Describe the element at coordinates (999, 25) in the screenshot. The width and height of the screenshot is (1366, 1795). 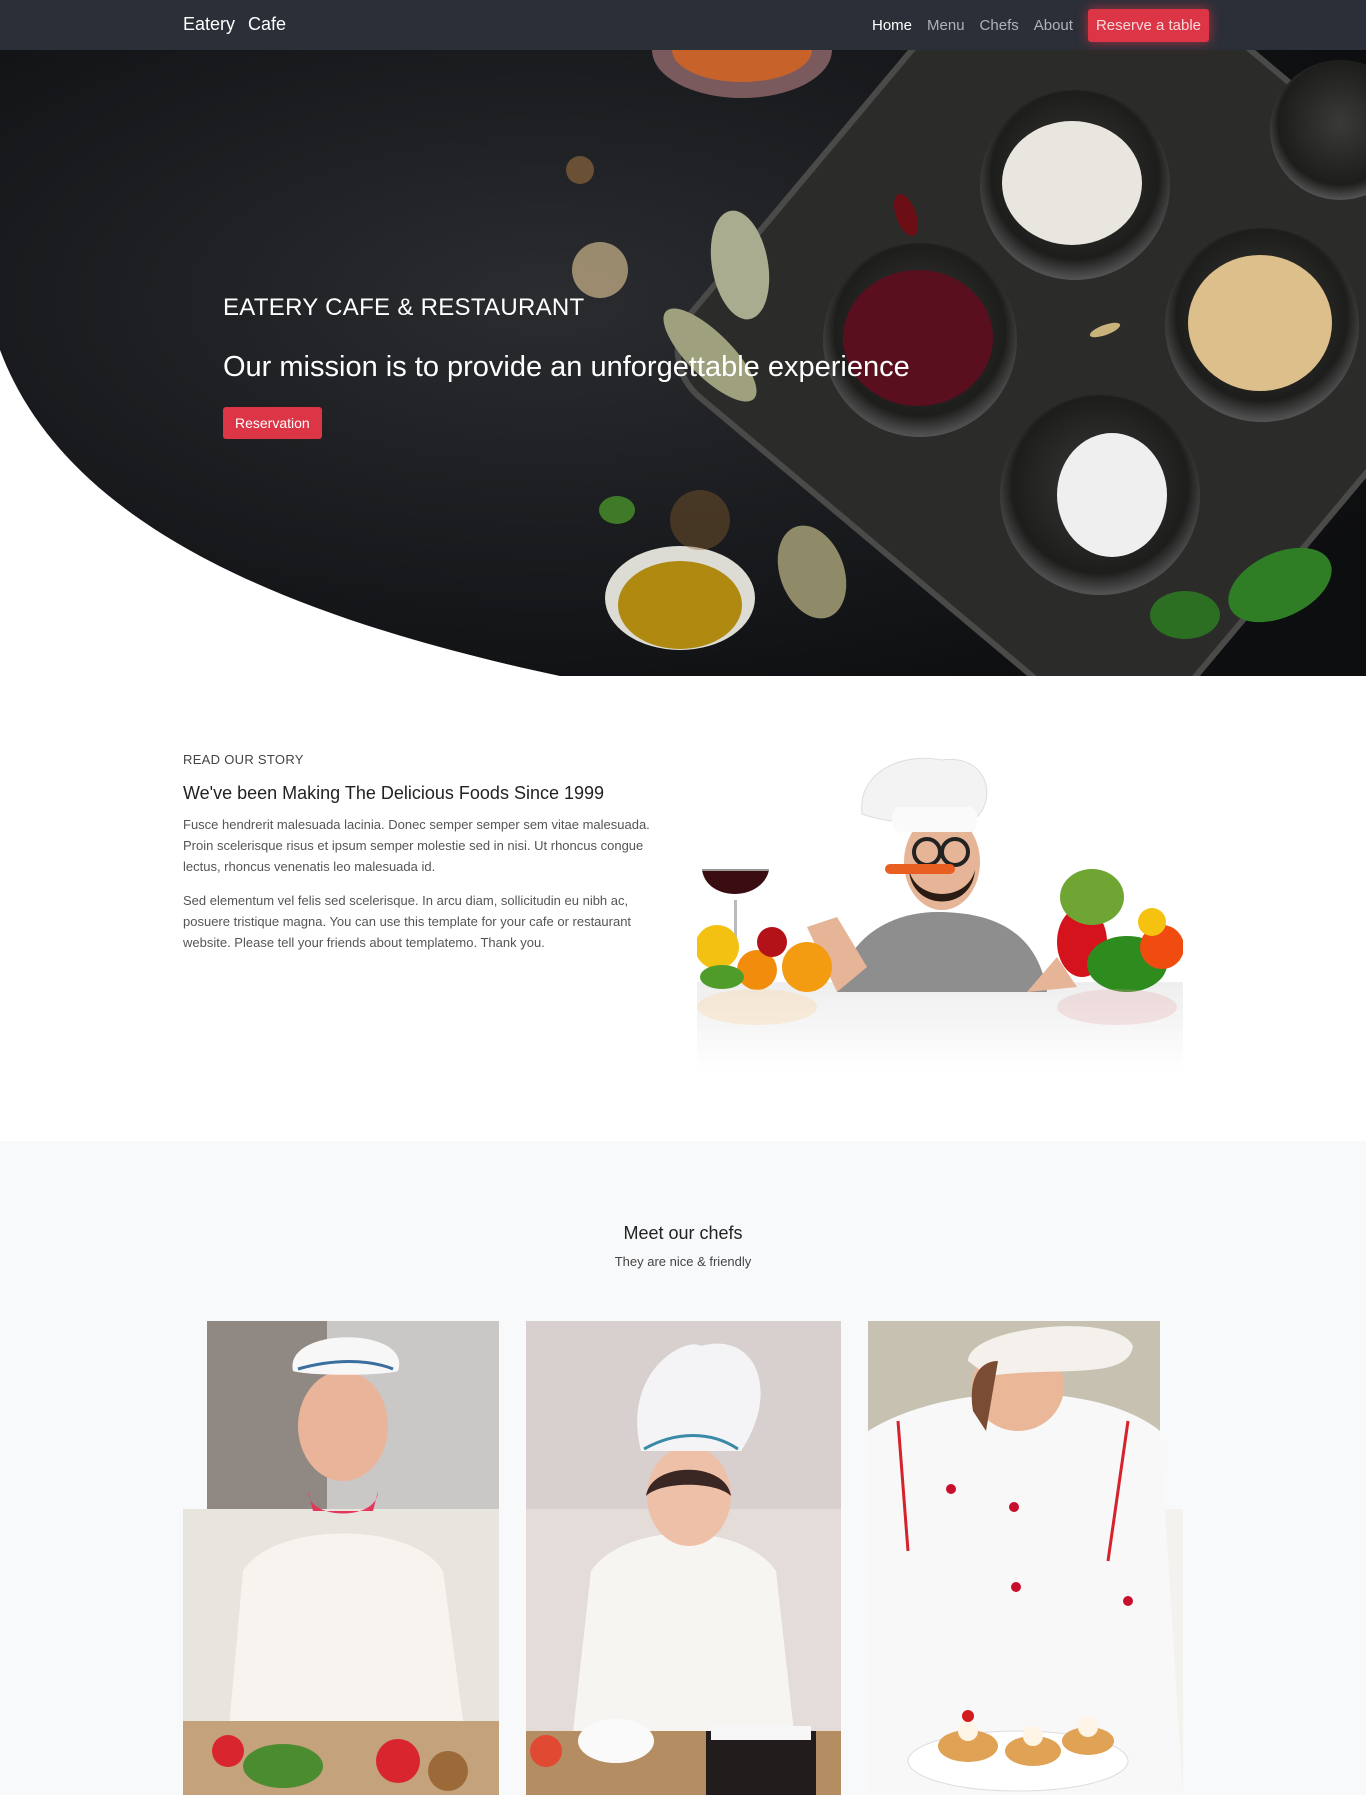
I see `nav-chefs-link: Chefs` at that location.